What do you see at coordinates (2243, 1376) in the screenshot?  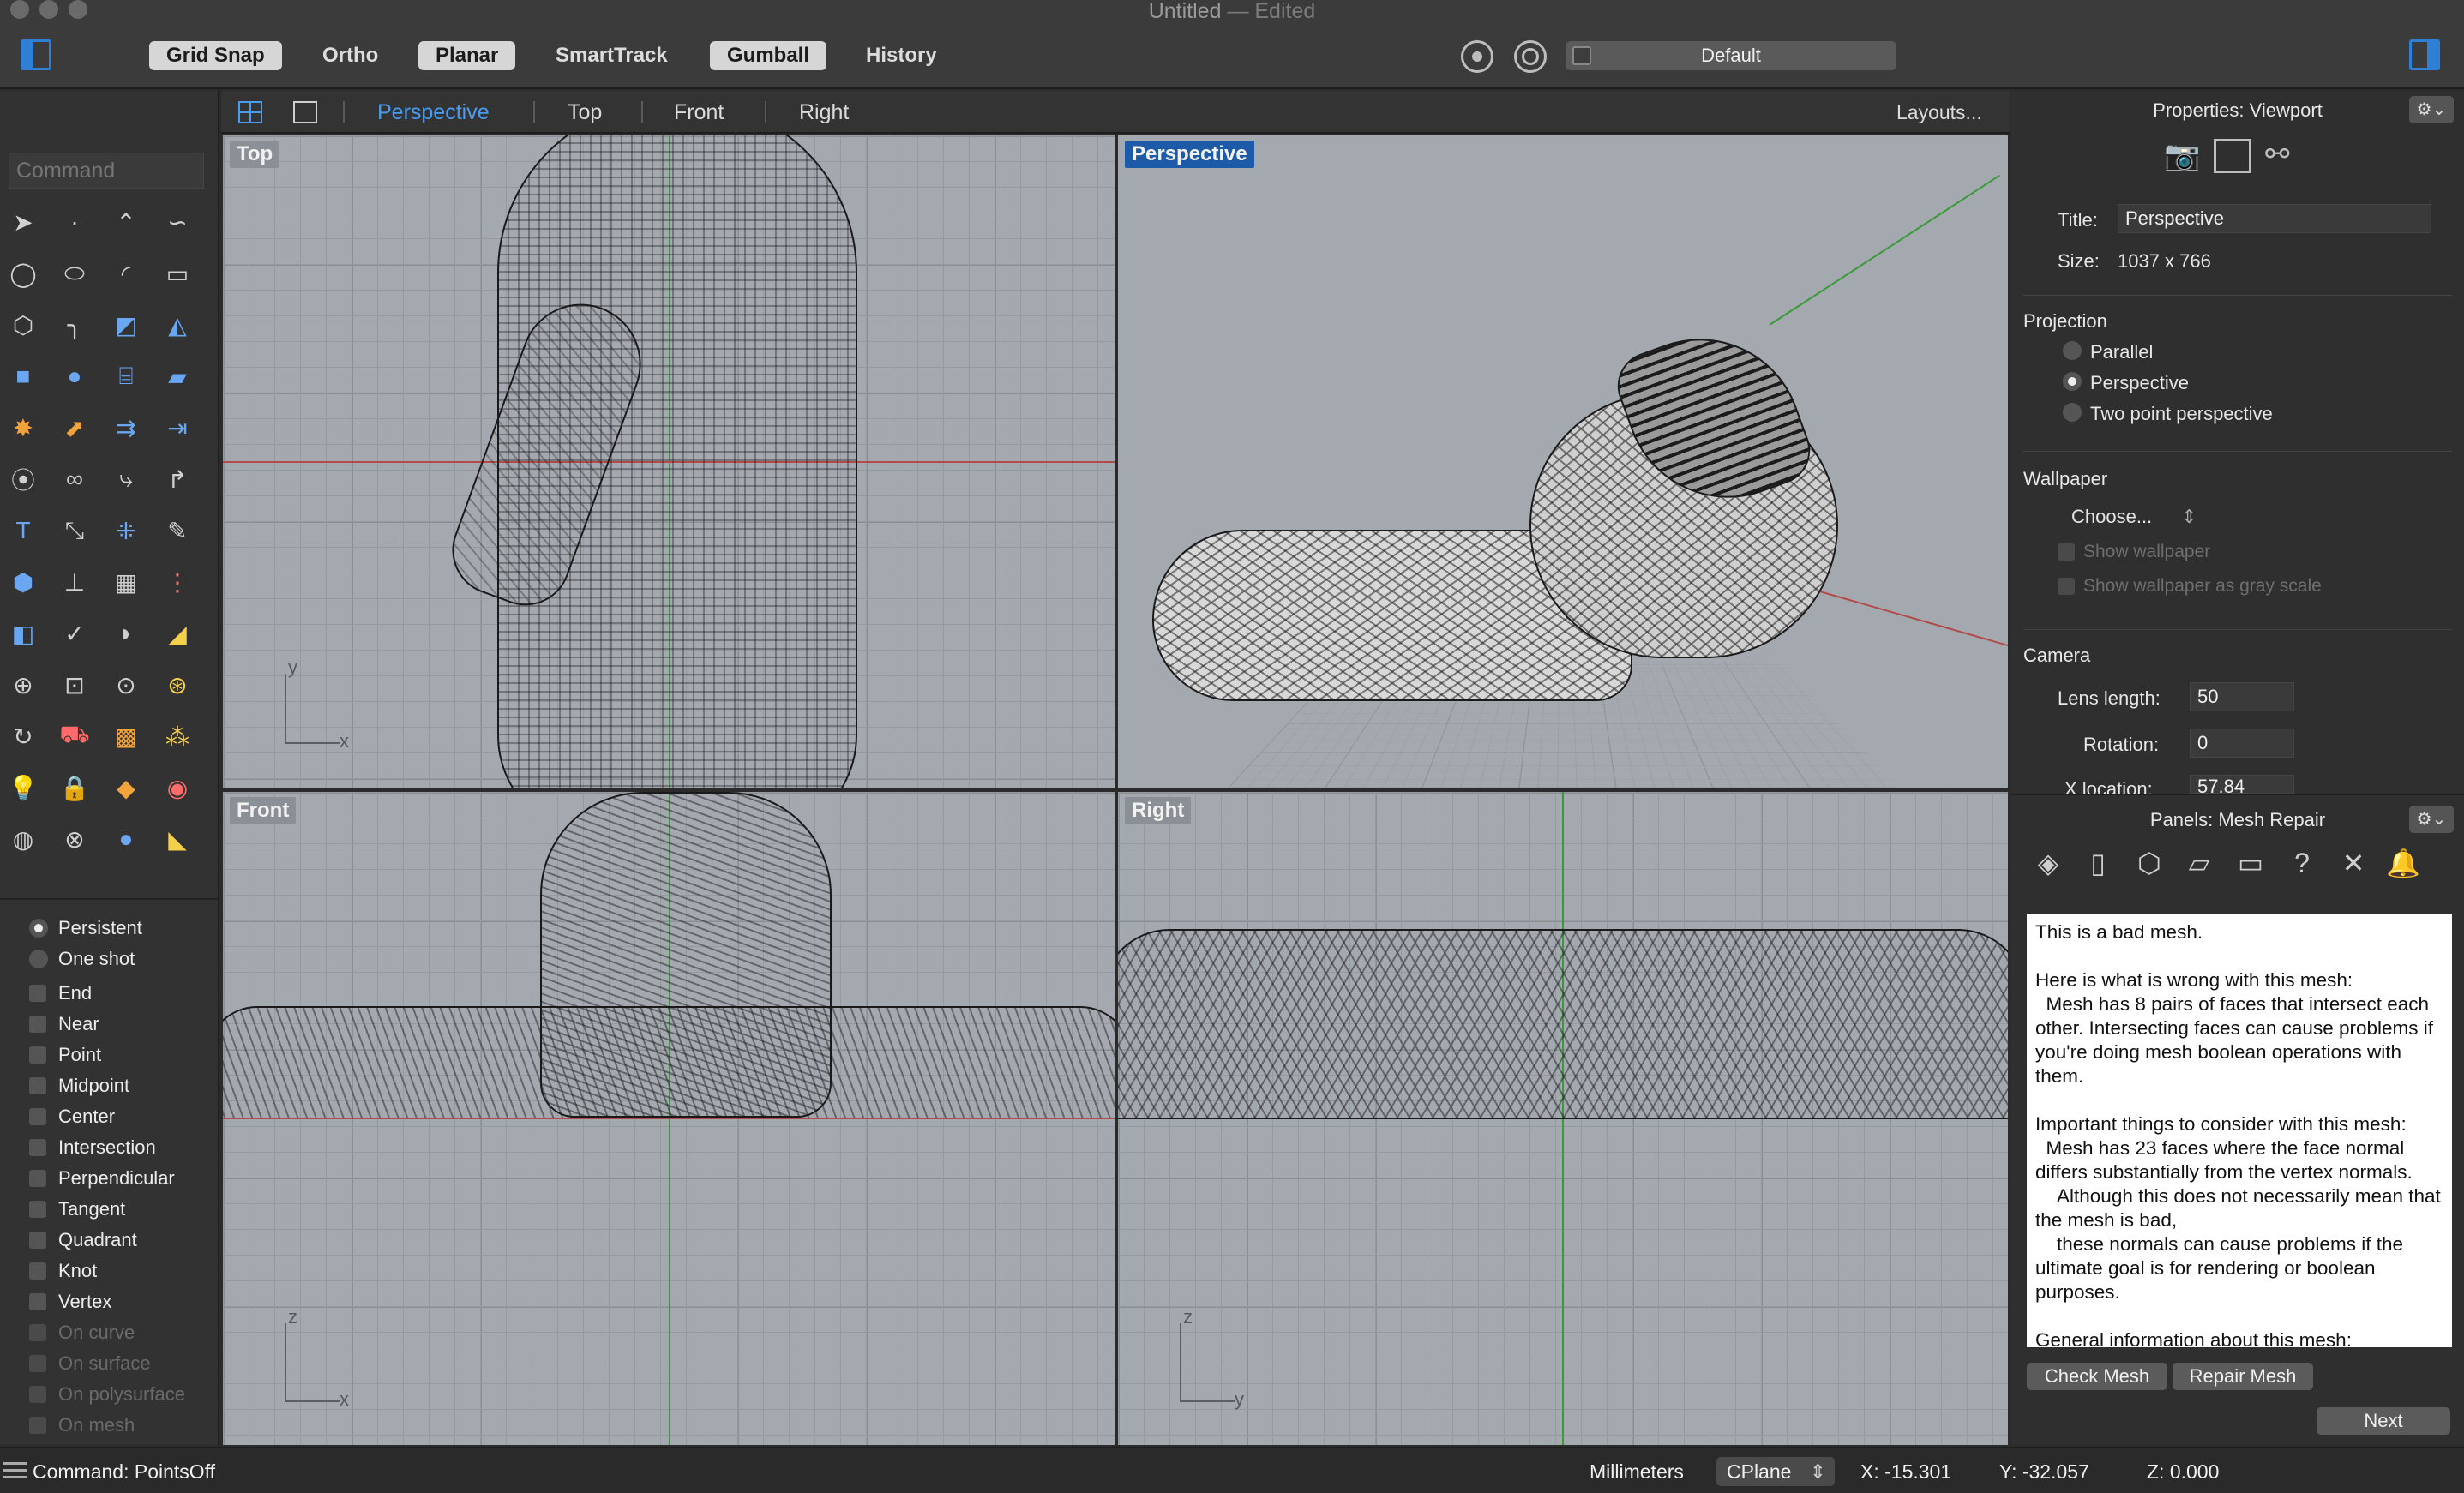 I see `repair-mesh-button: Repair Mesh` at bounding box center [2243, 1376].